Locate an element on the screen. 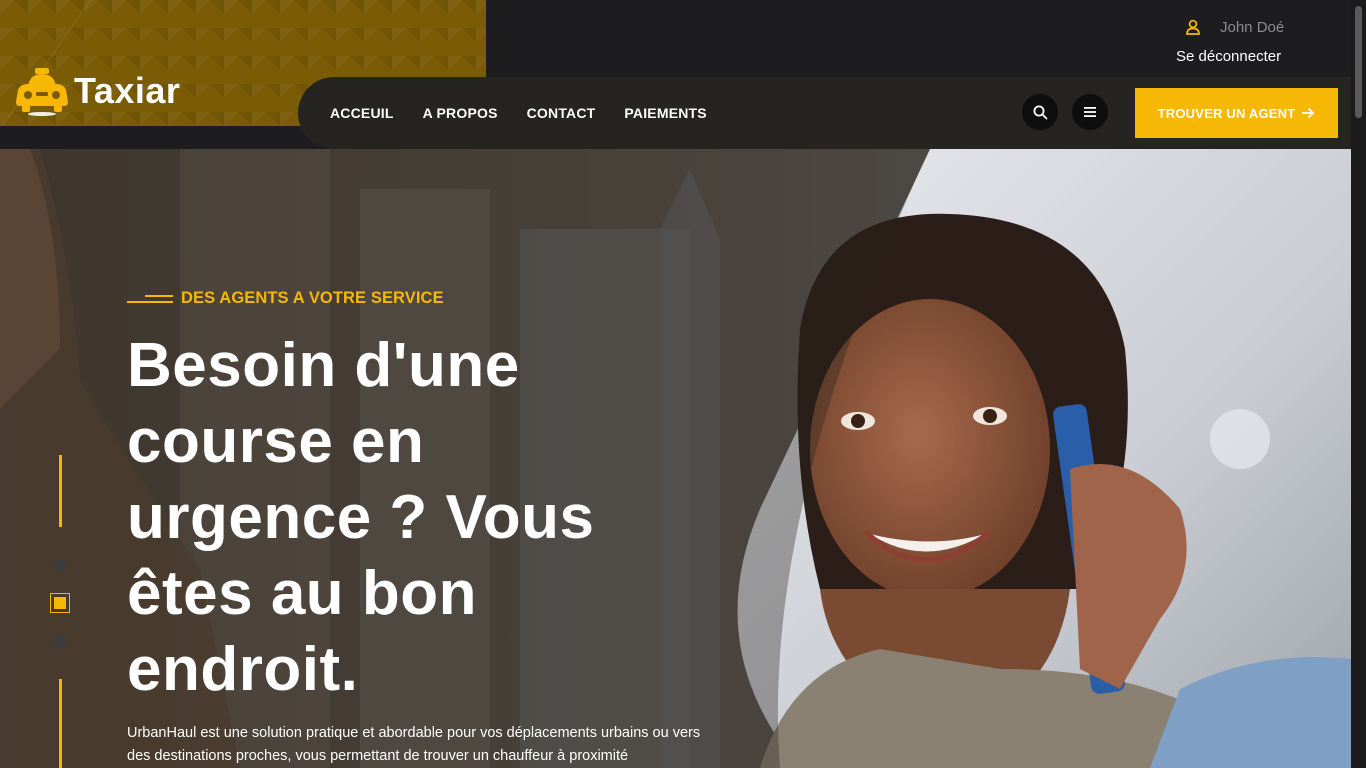 This screenshot has width=1366, height=768. search-icon is located at coordinates (1040, 112).